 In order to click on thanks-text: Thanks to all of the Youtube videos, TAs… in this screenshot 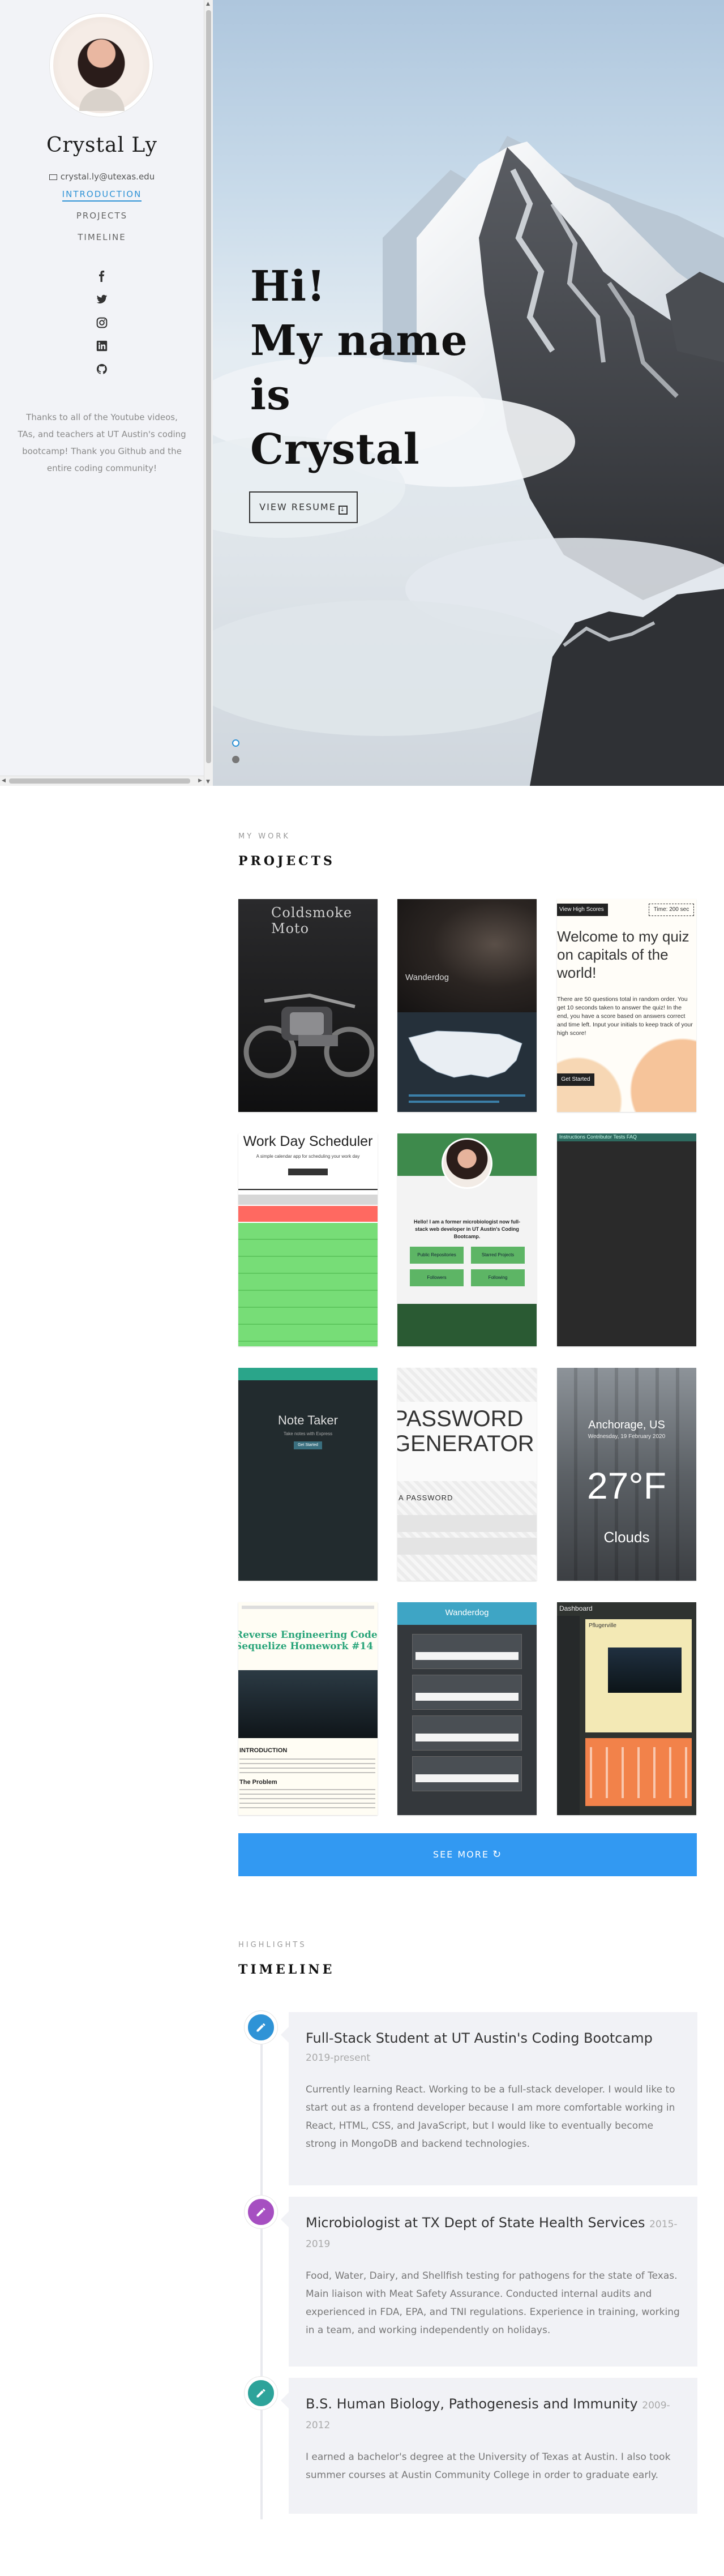, I will do `click(102, 442)`.